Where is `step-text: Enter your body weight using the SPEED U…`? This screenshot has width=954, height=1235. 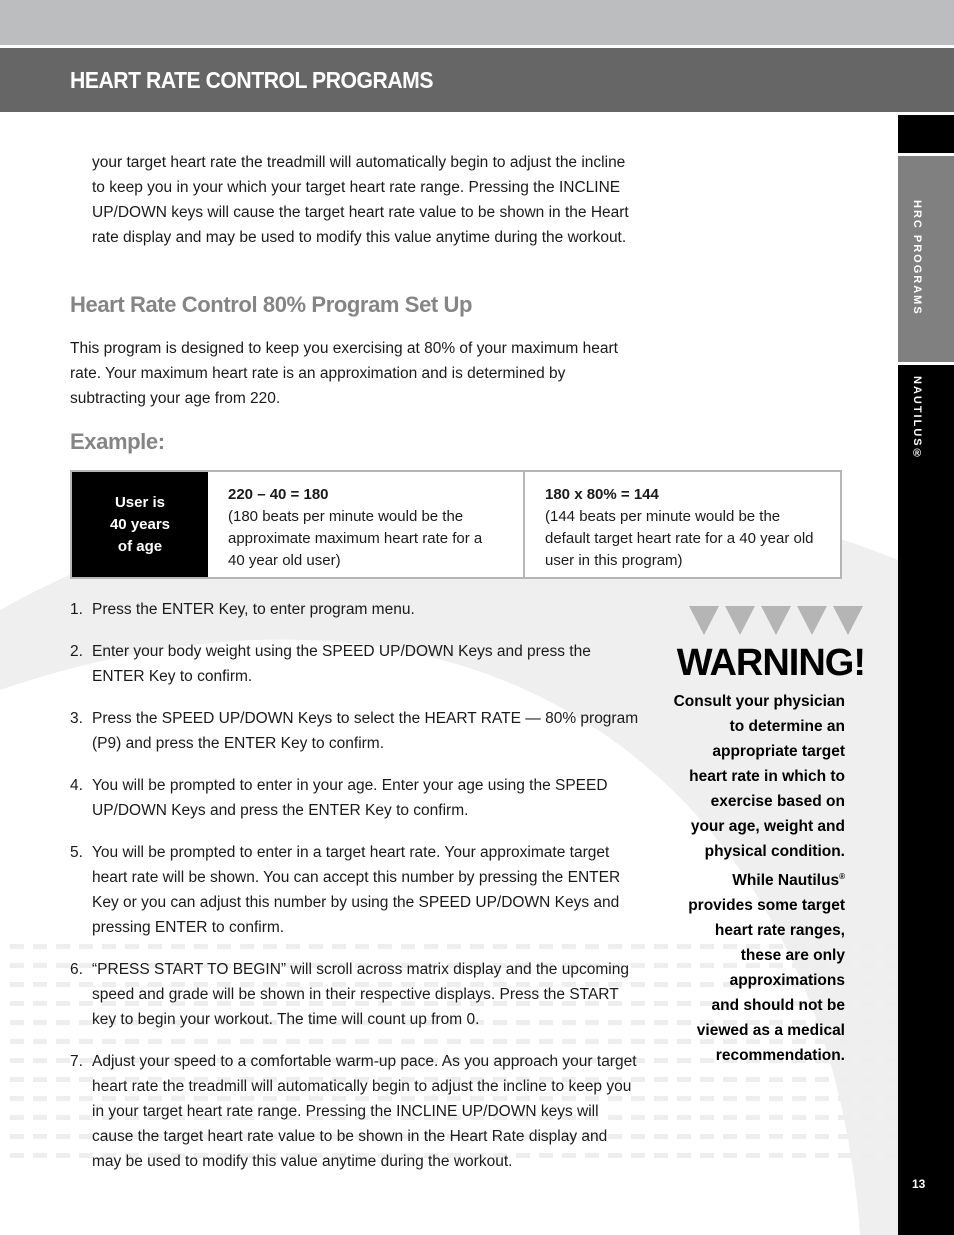
step-text: Enter your body weight using the SPEED U… is located at coordinates (341, 664).